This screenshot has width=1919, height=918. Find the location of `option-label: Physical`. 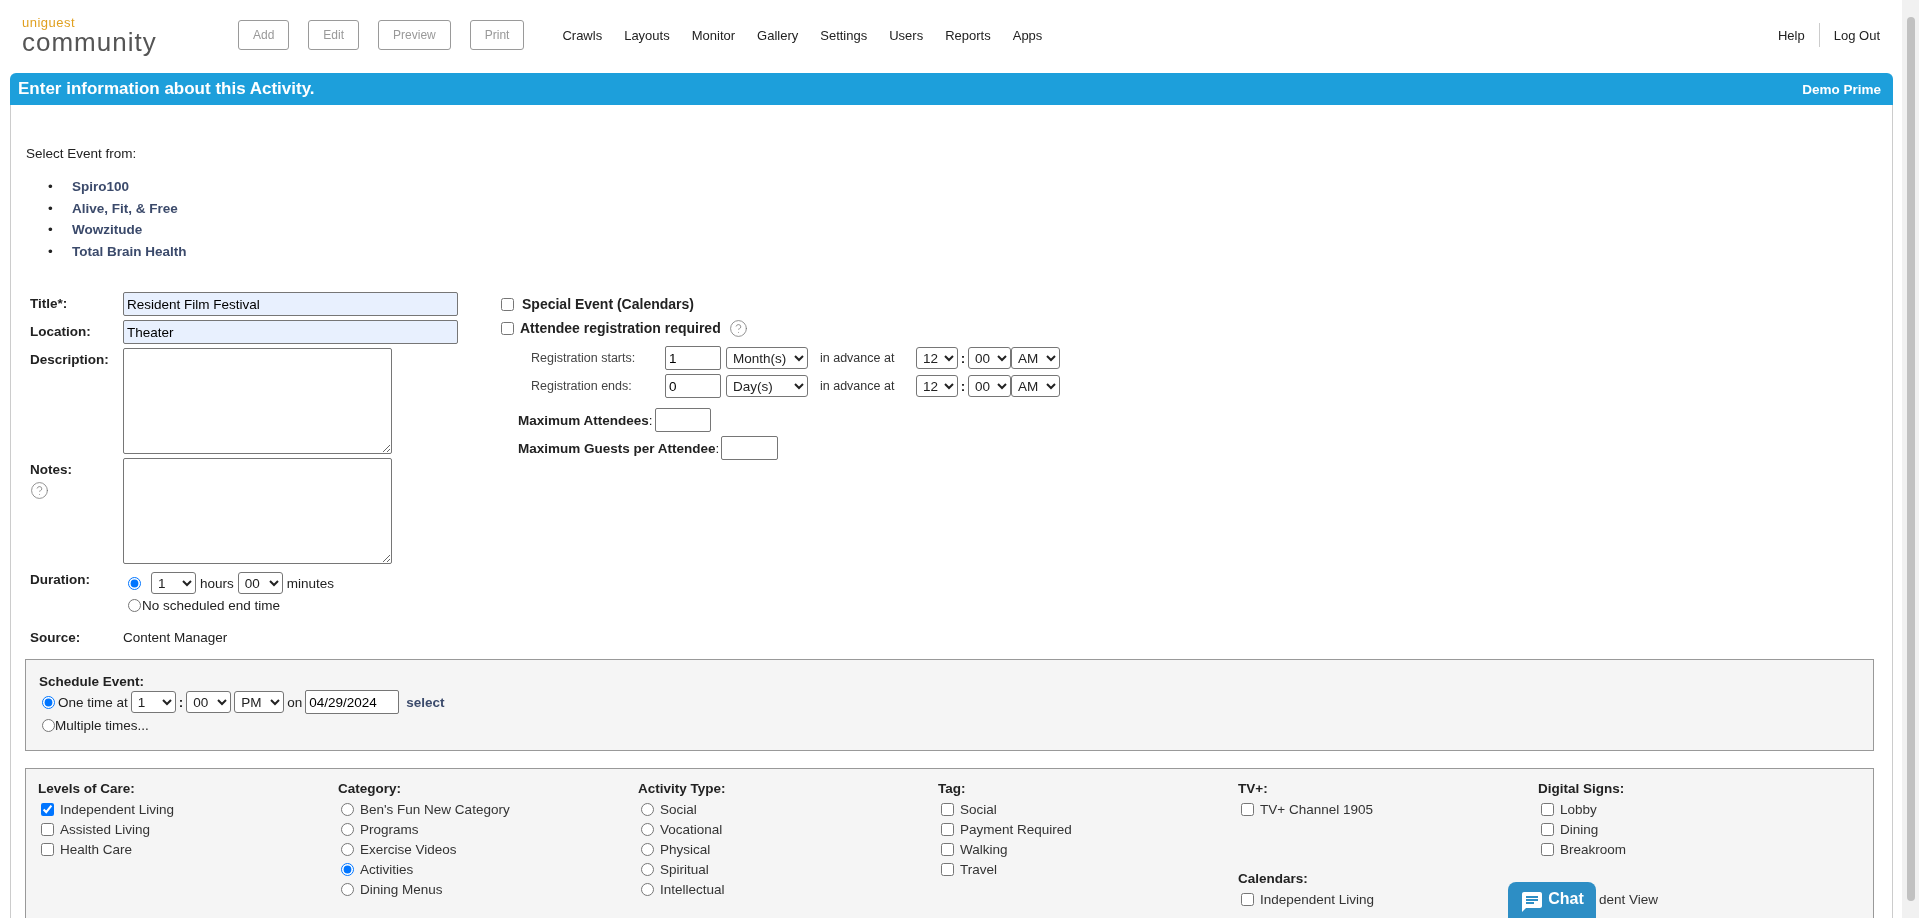

option-label: Physical is located at coordinates (685, 849).